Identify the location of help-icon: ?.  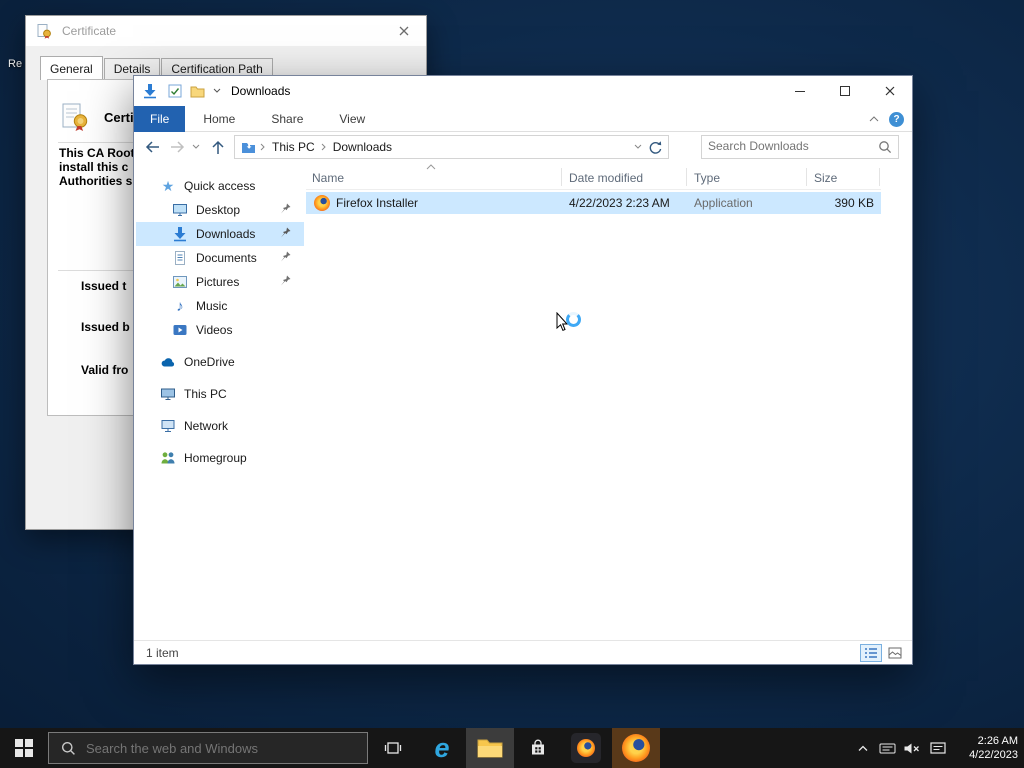
(896, 119).